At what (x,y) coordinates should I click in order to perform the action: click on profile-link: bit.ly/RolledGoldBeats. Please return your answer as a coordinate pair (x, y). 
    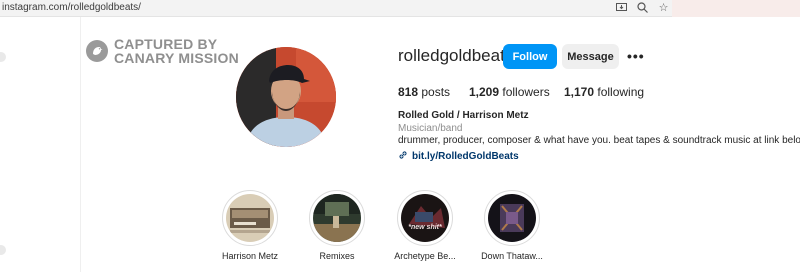
    Looking at the image, I should click on (458, 156).